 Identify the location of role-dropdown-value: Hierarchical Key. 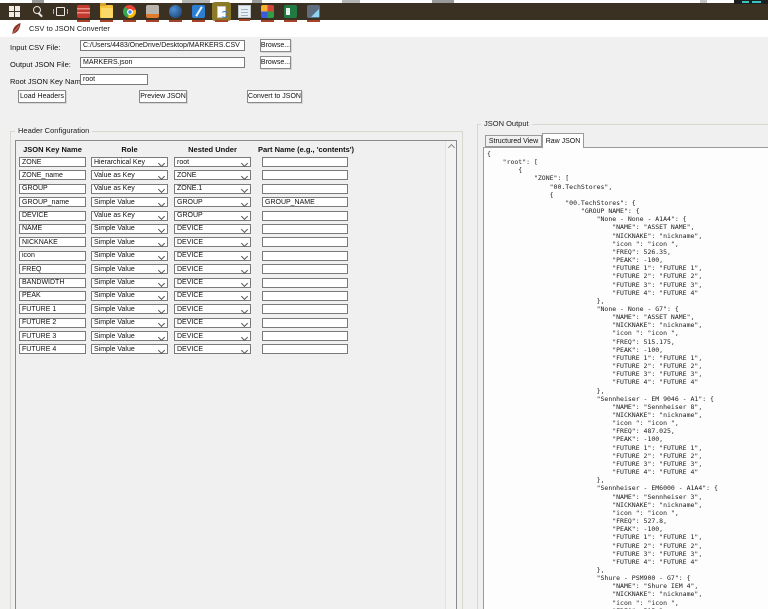
(119, 162).